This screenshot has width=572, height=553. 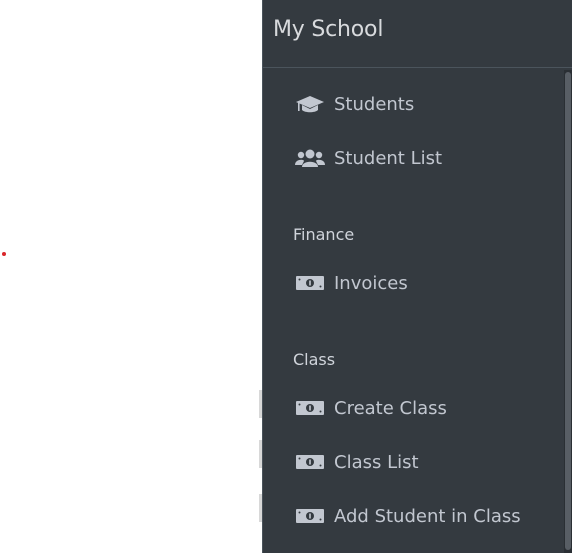 I want to click on scrollbar-thumb, so click(x=568, y=311).